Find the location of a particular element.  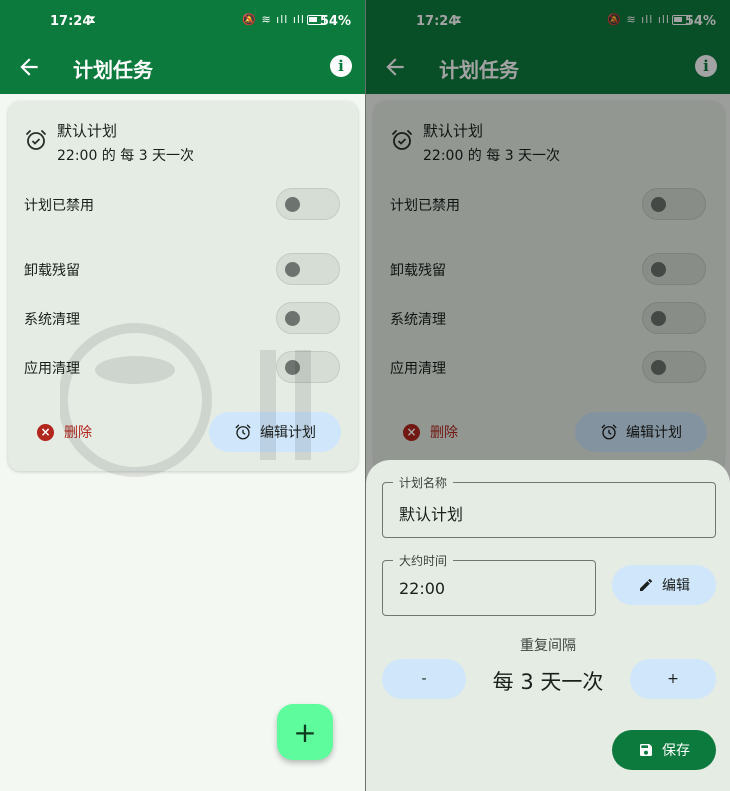

alarm-icon is located at coordinates (243, 432).